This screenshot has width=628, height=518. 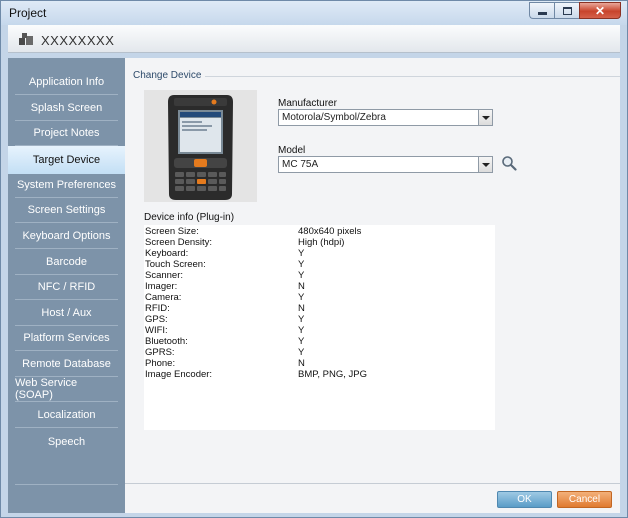 I want to click on info-key: Keyboard:, so click(x=167, y=253).